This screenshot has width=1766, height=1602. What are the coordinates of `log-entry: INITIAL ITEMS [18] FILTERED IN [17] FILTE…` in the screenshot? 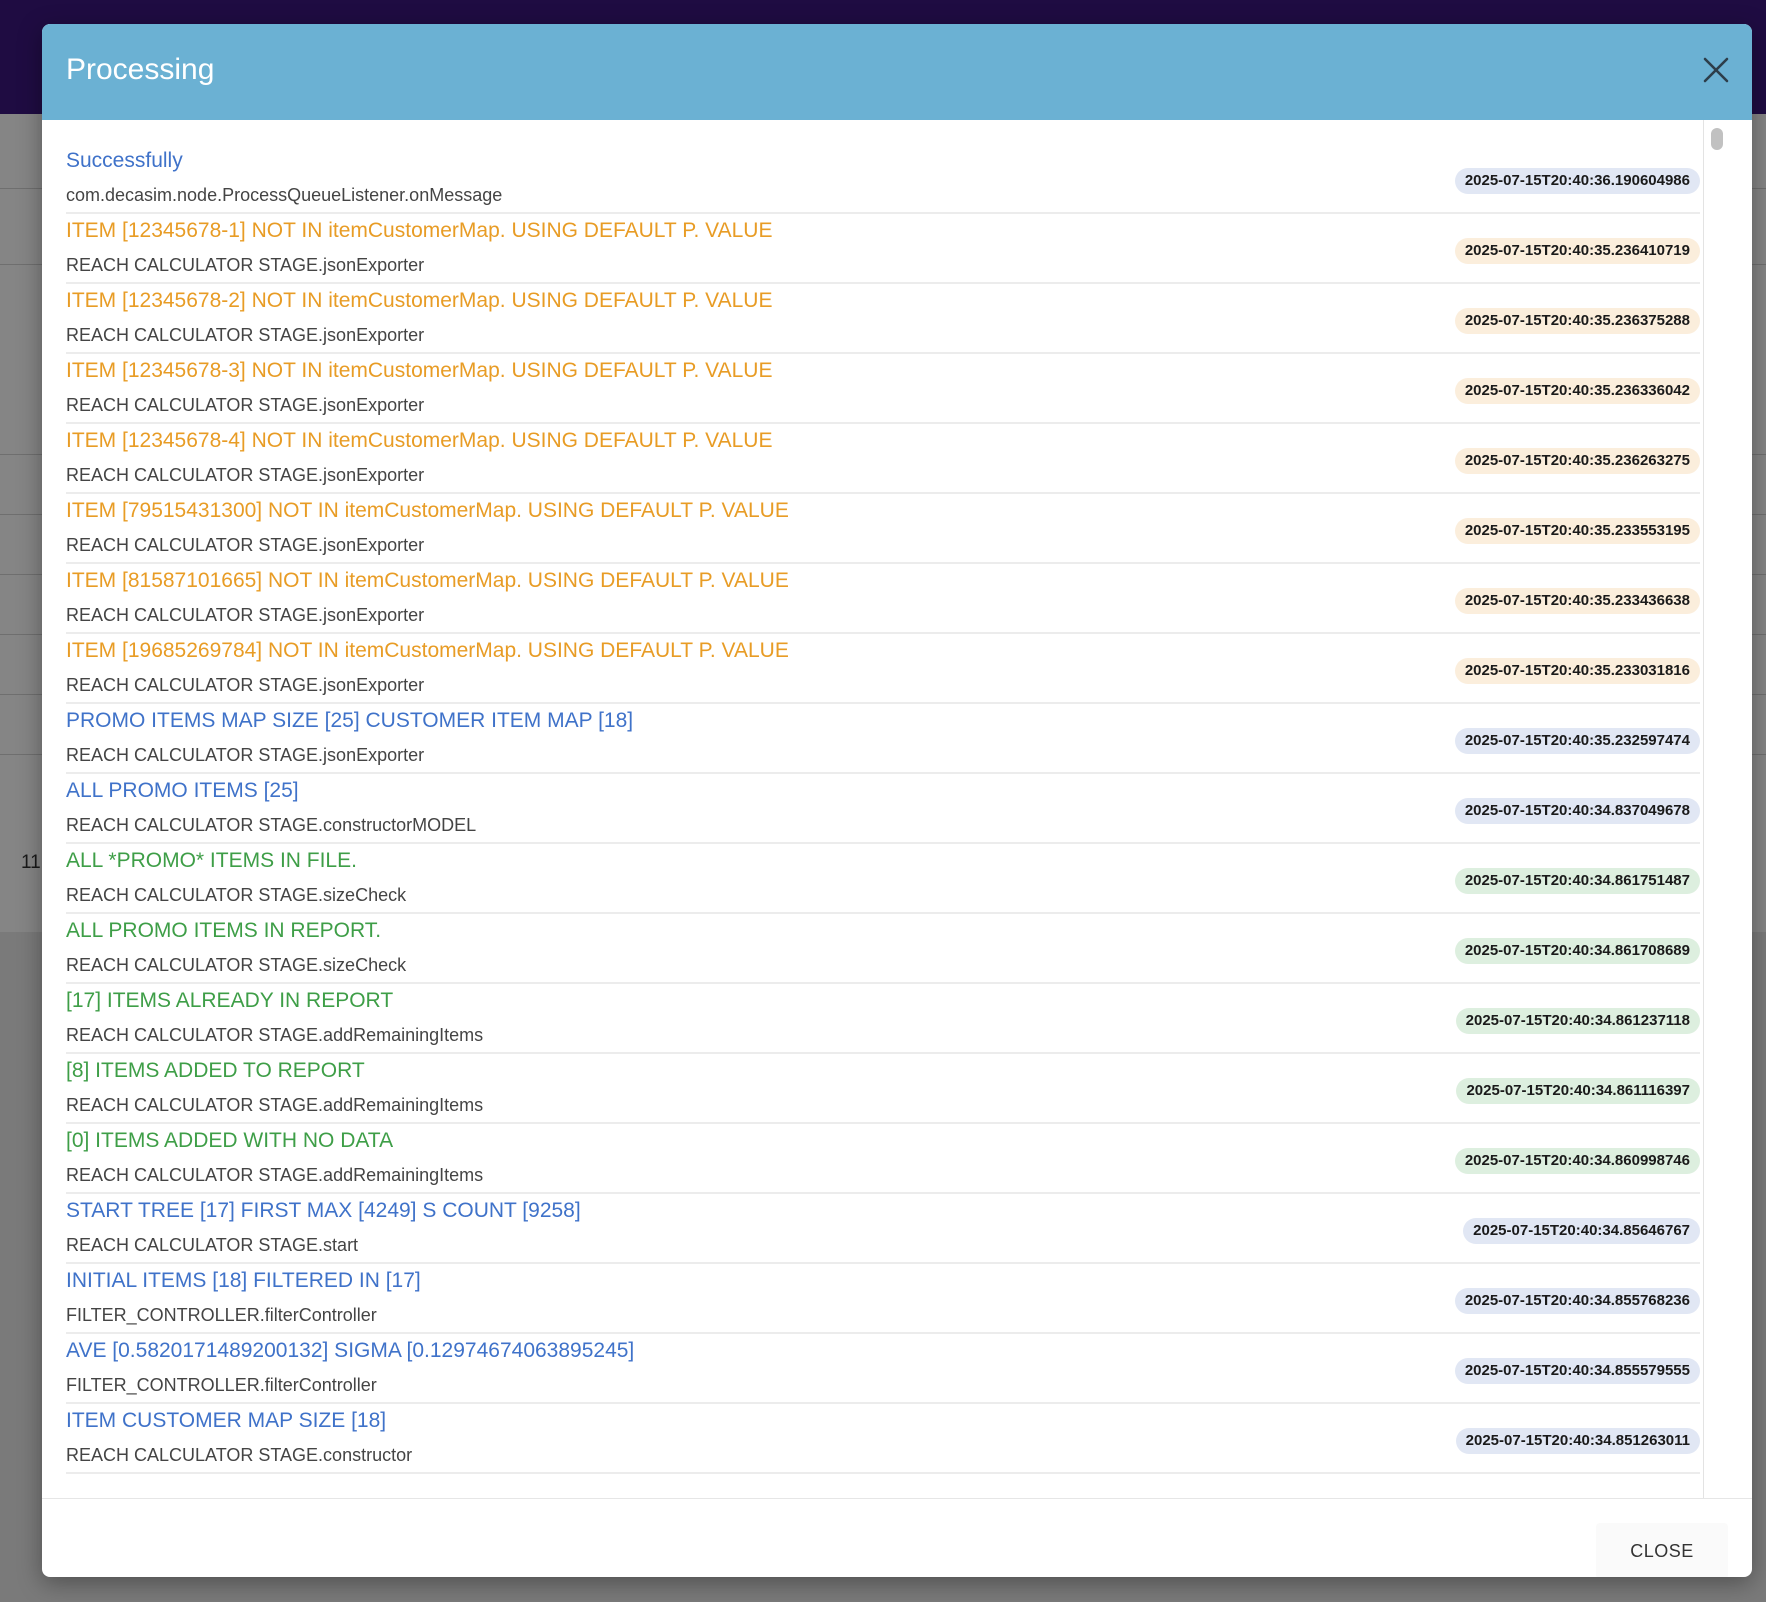 It's located at (883, 1299).